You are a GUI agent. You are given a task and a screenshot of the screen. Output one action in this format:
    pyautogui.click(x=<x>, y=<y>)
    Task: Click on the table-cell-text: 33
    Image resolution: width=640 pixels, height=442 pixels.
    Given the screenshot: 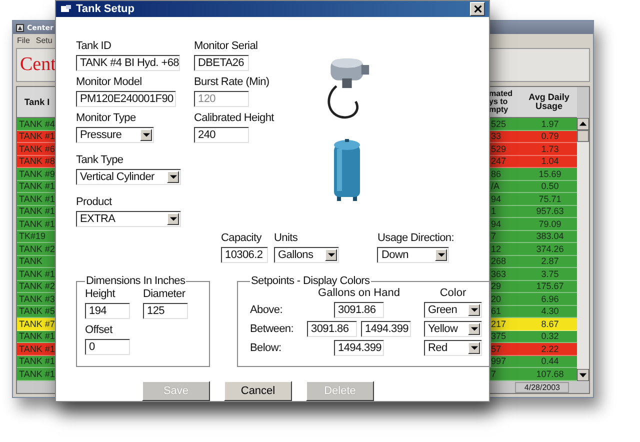 What is the action you would take?
    pyautogui.click(x=496, y=136)
    